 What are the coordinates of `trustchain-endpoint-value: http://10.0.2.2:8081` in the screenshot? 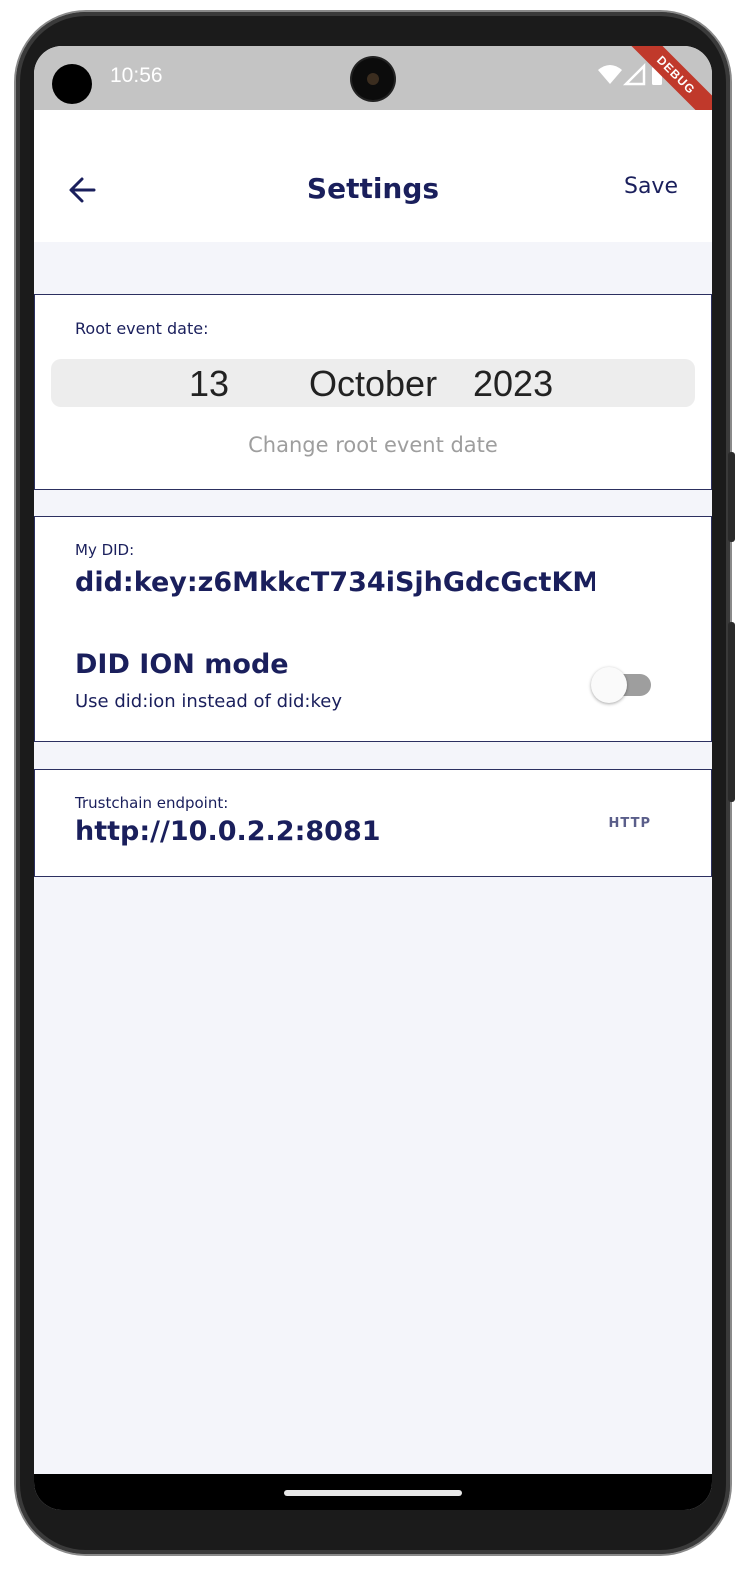 It's located at (228, 831).